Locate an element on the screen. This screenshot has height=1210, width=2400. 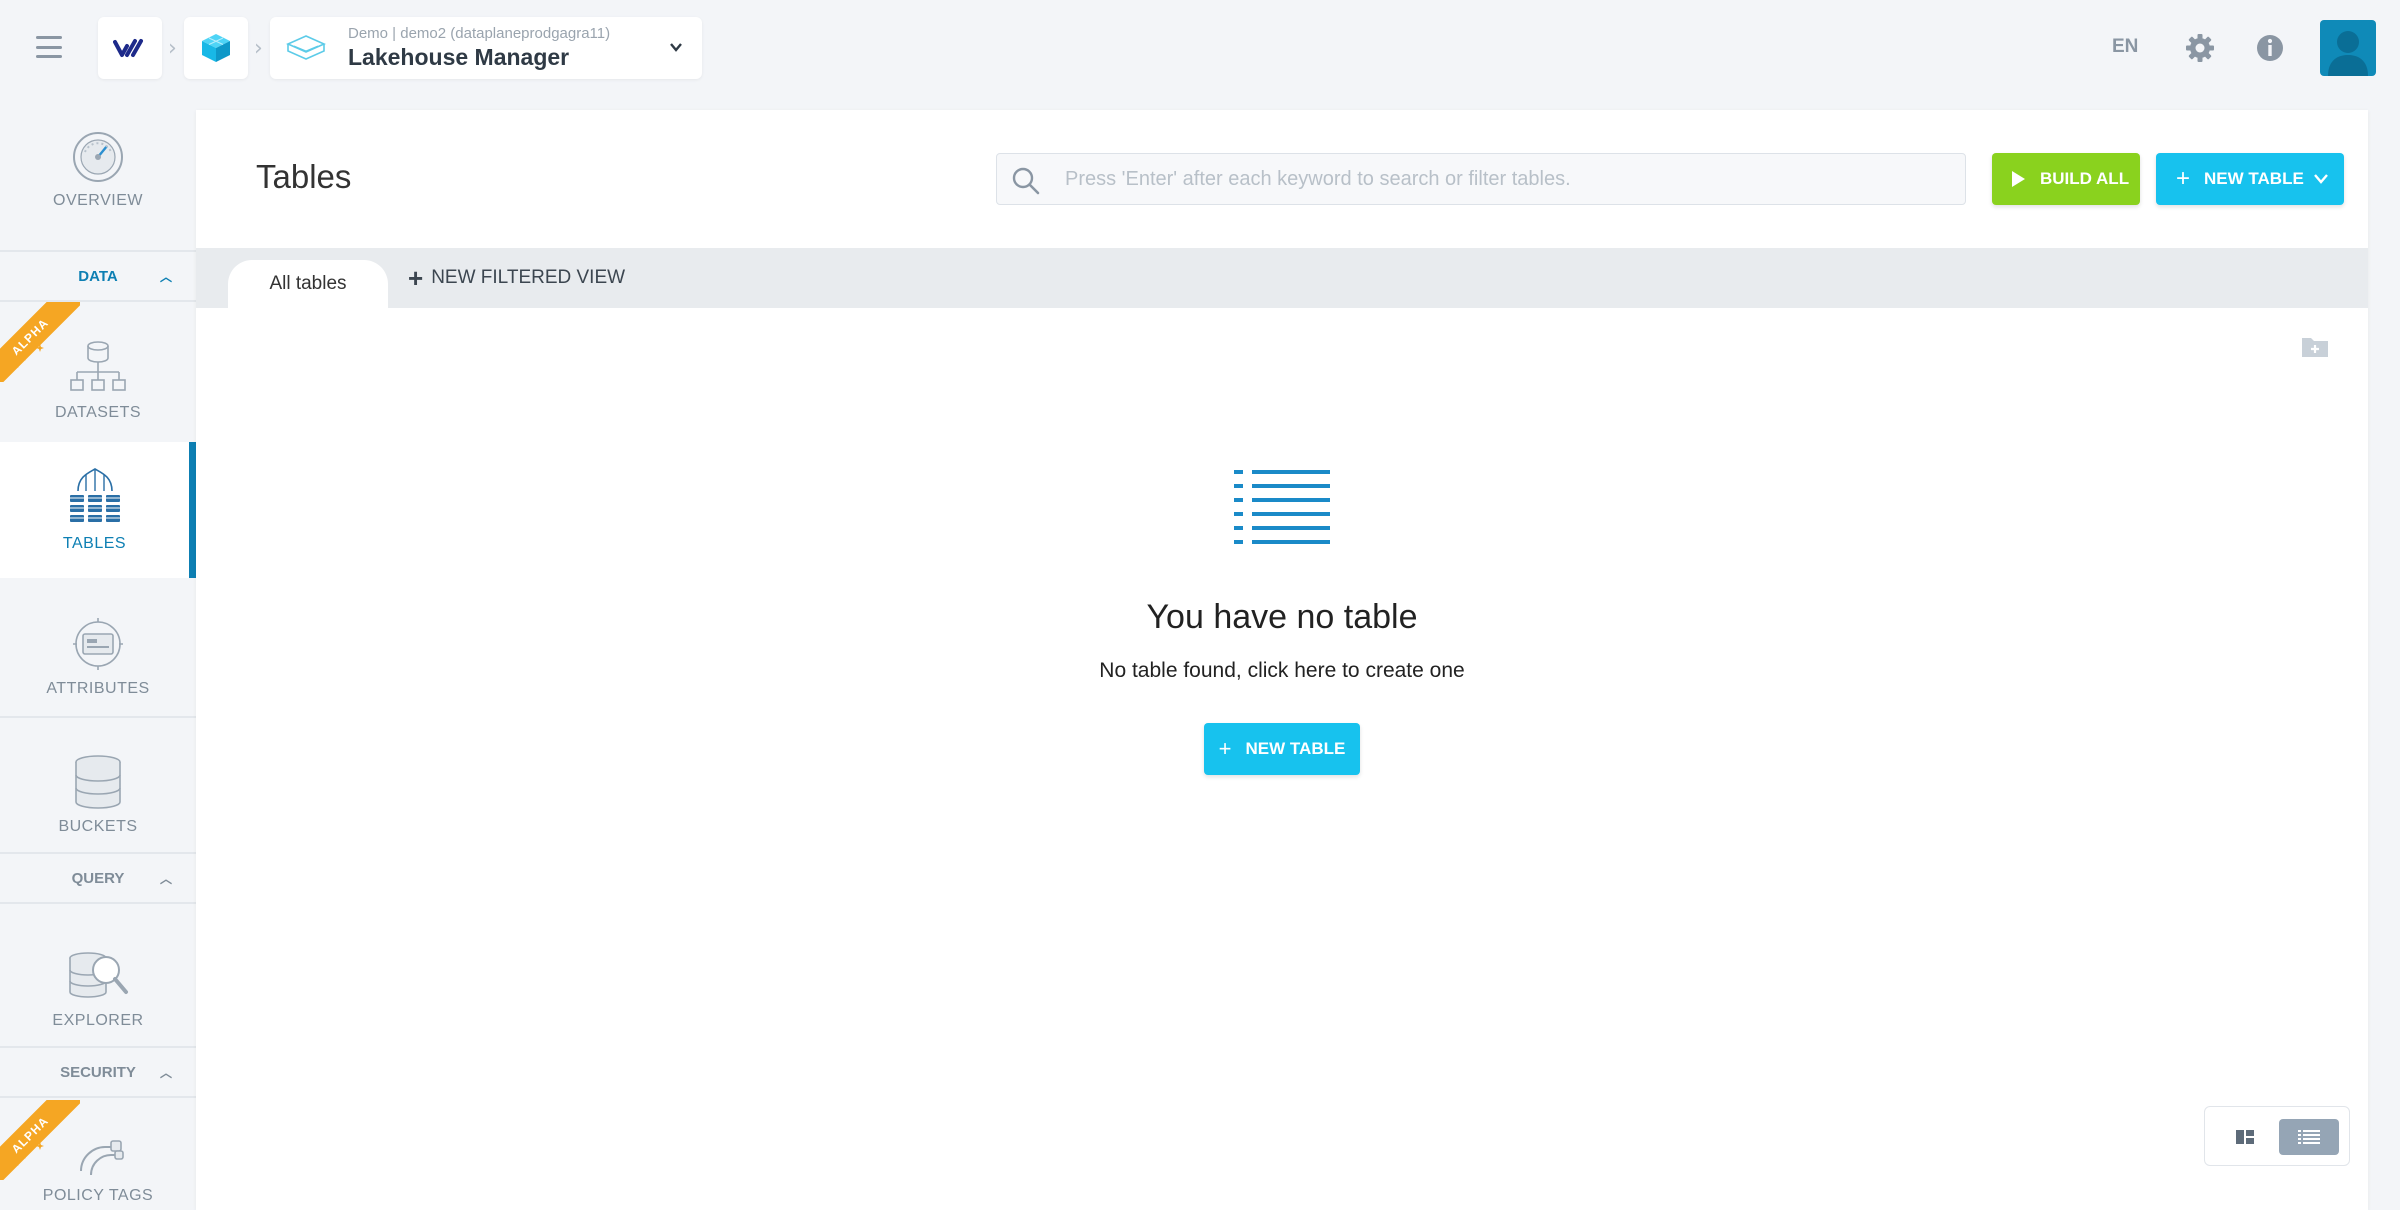
build-all-button: BUILD ALL is located at coordinates (2066, 179).